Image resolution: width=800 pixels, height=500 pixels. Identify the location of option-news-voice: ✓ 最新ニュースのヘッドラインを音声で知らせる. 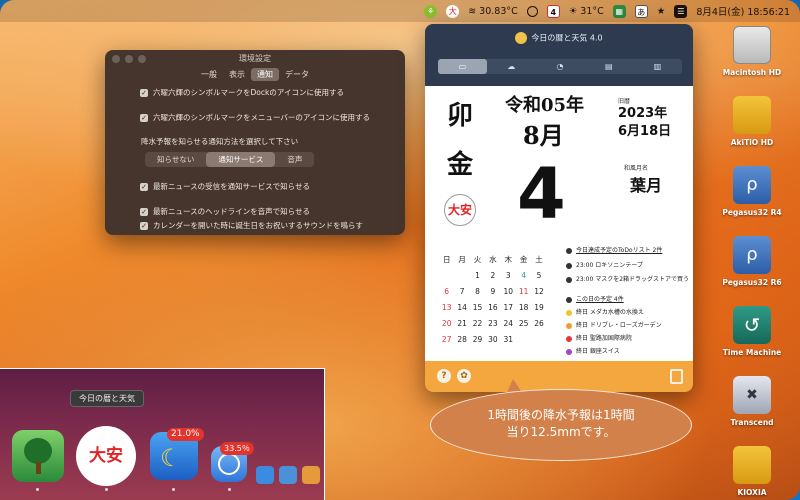
(225, 211).